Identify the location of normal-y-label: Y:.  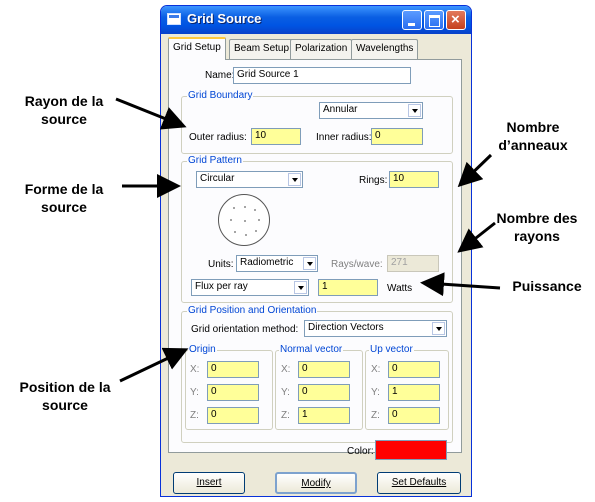
(285, 392).